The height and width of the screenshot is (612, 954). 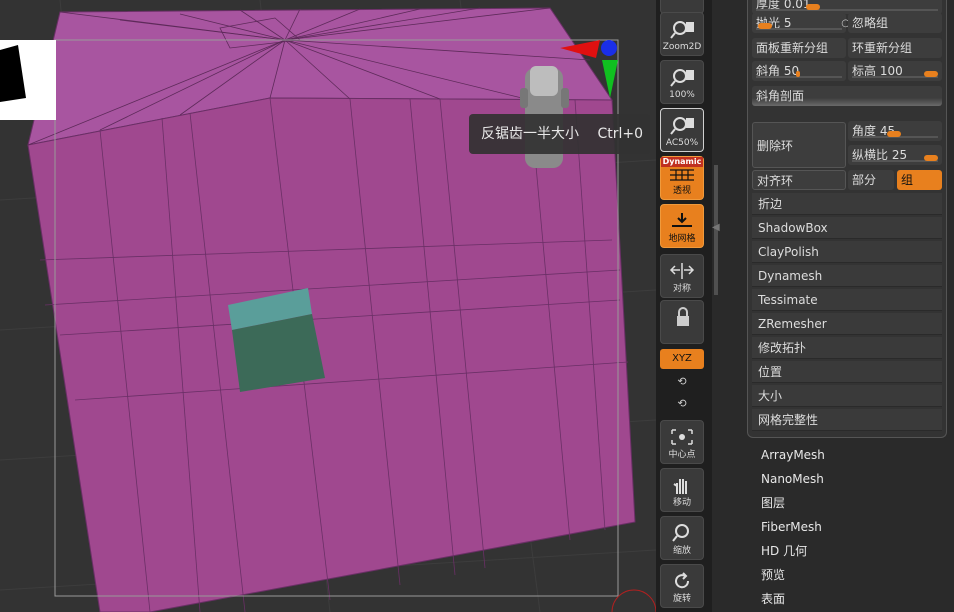 I want to click on nanomesh-subpalette: NanoMesh, so click(x=792, y=479).